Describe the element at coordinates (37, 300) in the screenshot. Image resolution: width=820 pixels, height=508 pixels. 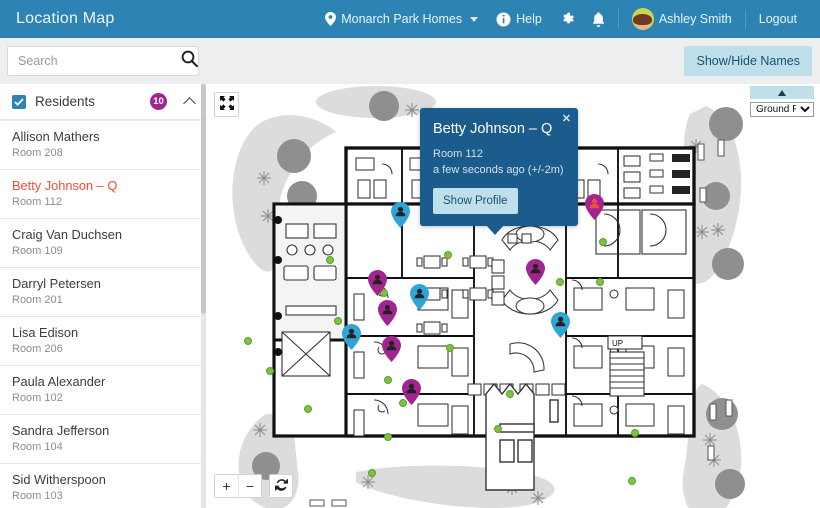
I see `resident-room: Room 201` at that location.